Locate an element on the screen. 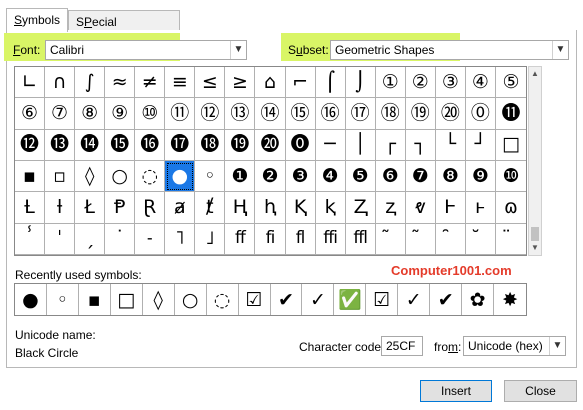 The image size is (583, 410). symbol-cell: ⓿ is located at coordinates (300, 145).